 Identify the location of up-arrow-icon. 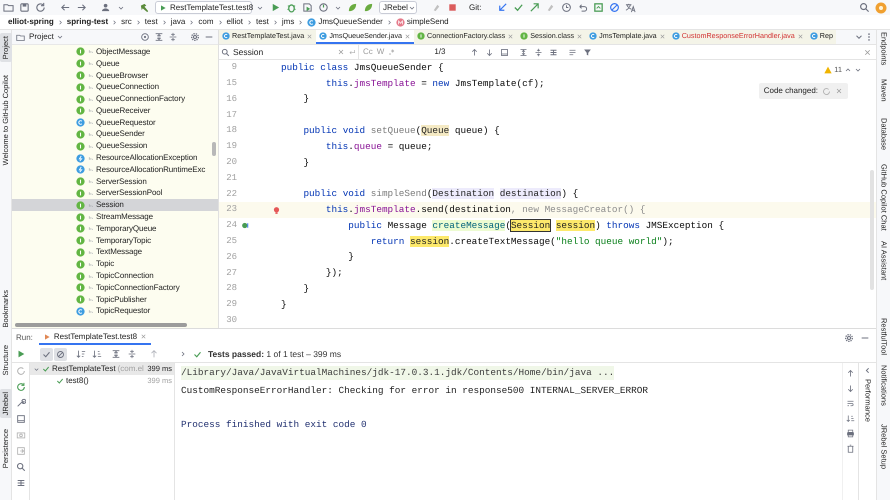
(850, 373).